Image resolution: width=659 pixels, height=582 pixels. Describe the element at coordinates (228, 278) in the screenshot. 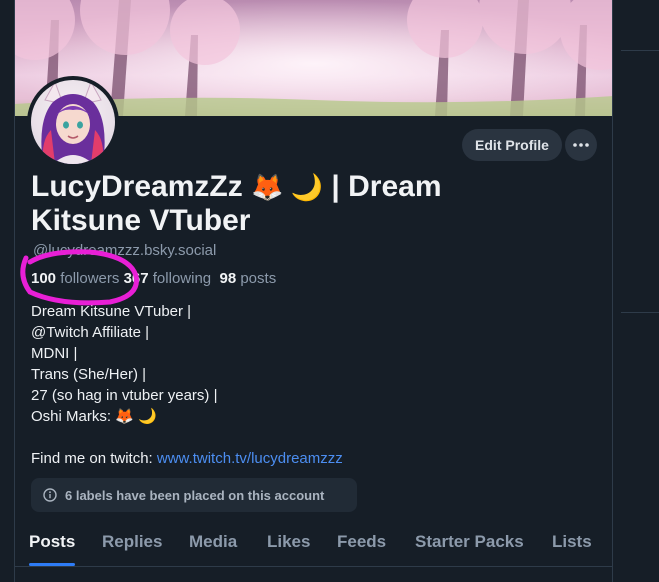

I see `posts-count: 98` at that location.